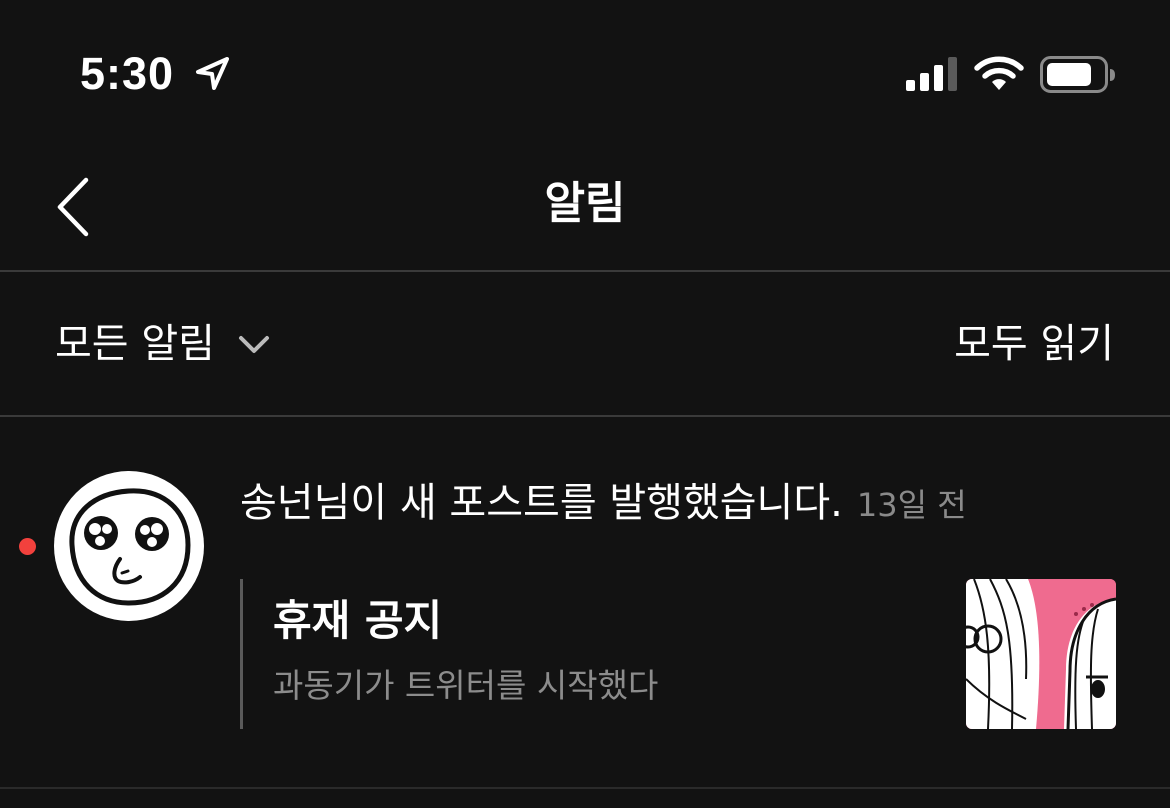 The height and width of the screenshot is (808, 1170). What do you see at coordinates (127, 73) in the screenshot?
I see `status-time: 5:30` at bounding box center [127, 73].